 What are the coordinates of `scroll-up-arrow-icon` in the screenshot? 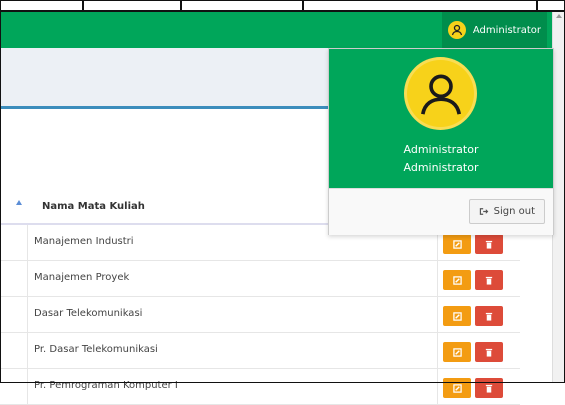 It's located at (559, 16).